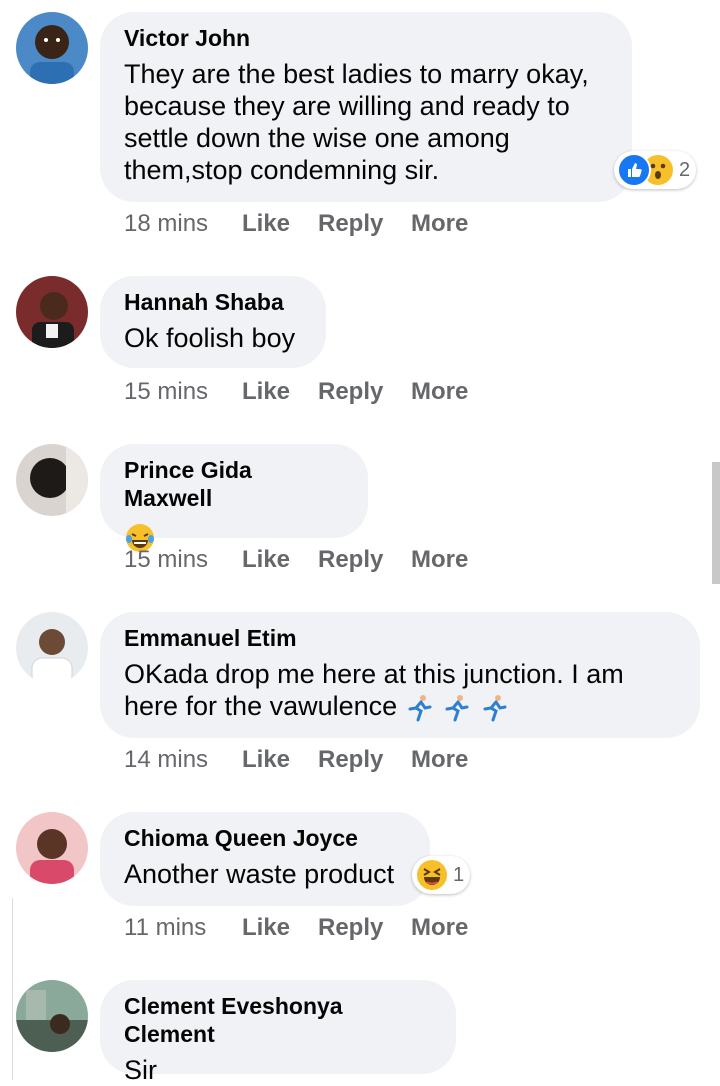 This screenshot has height=1086, width=720. What do you see at coordinates (259, 874) in the screenshot?
I see `comment-text: Another waste product` at bounding box center [259, 874].